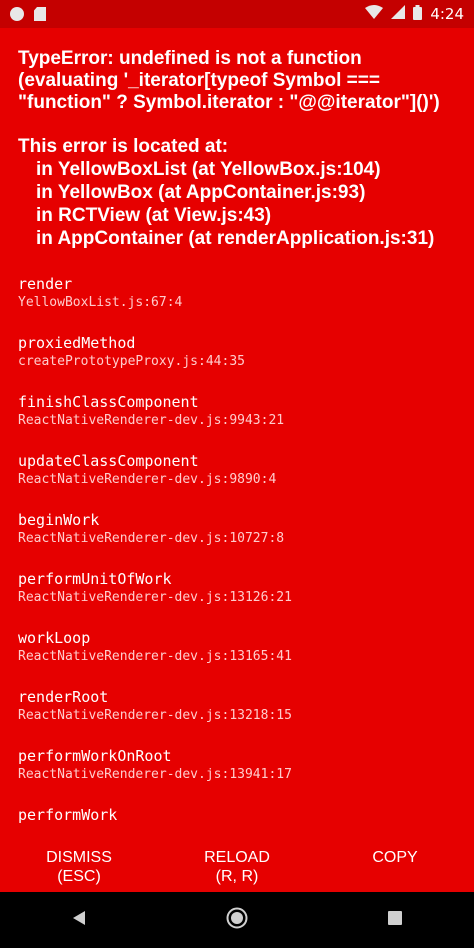 Image resolution: width=474 pixels, height=948 pixels. I want to click on cellular-signal-icon, so click(398, 14).